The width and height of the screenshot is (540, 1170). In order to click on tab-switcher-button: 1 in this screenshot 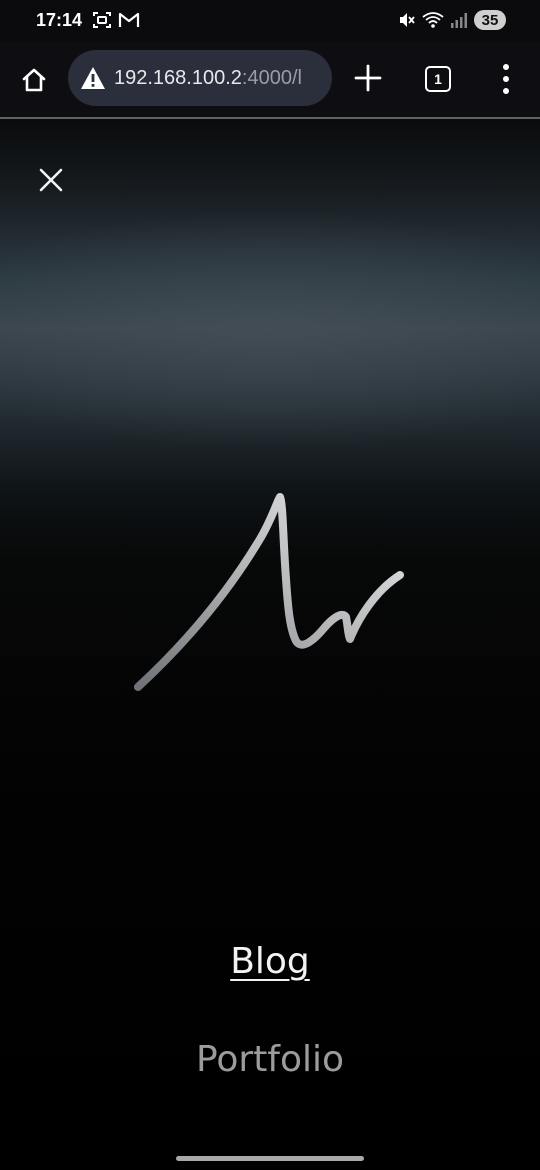, I will do `click(438, 79)`.